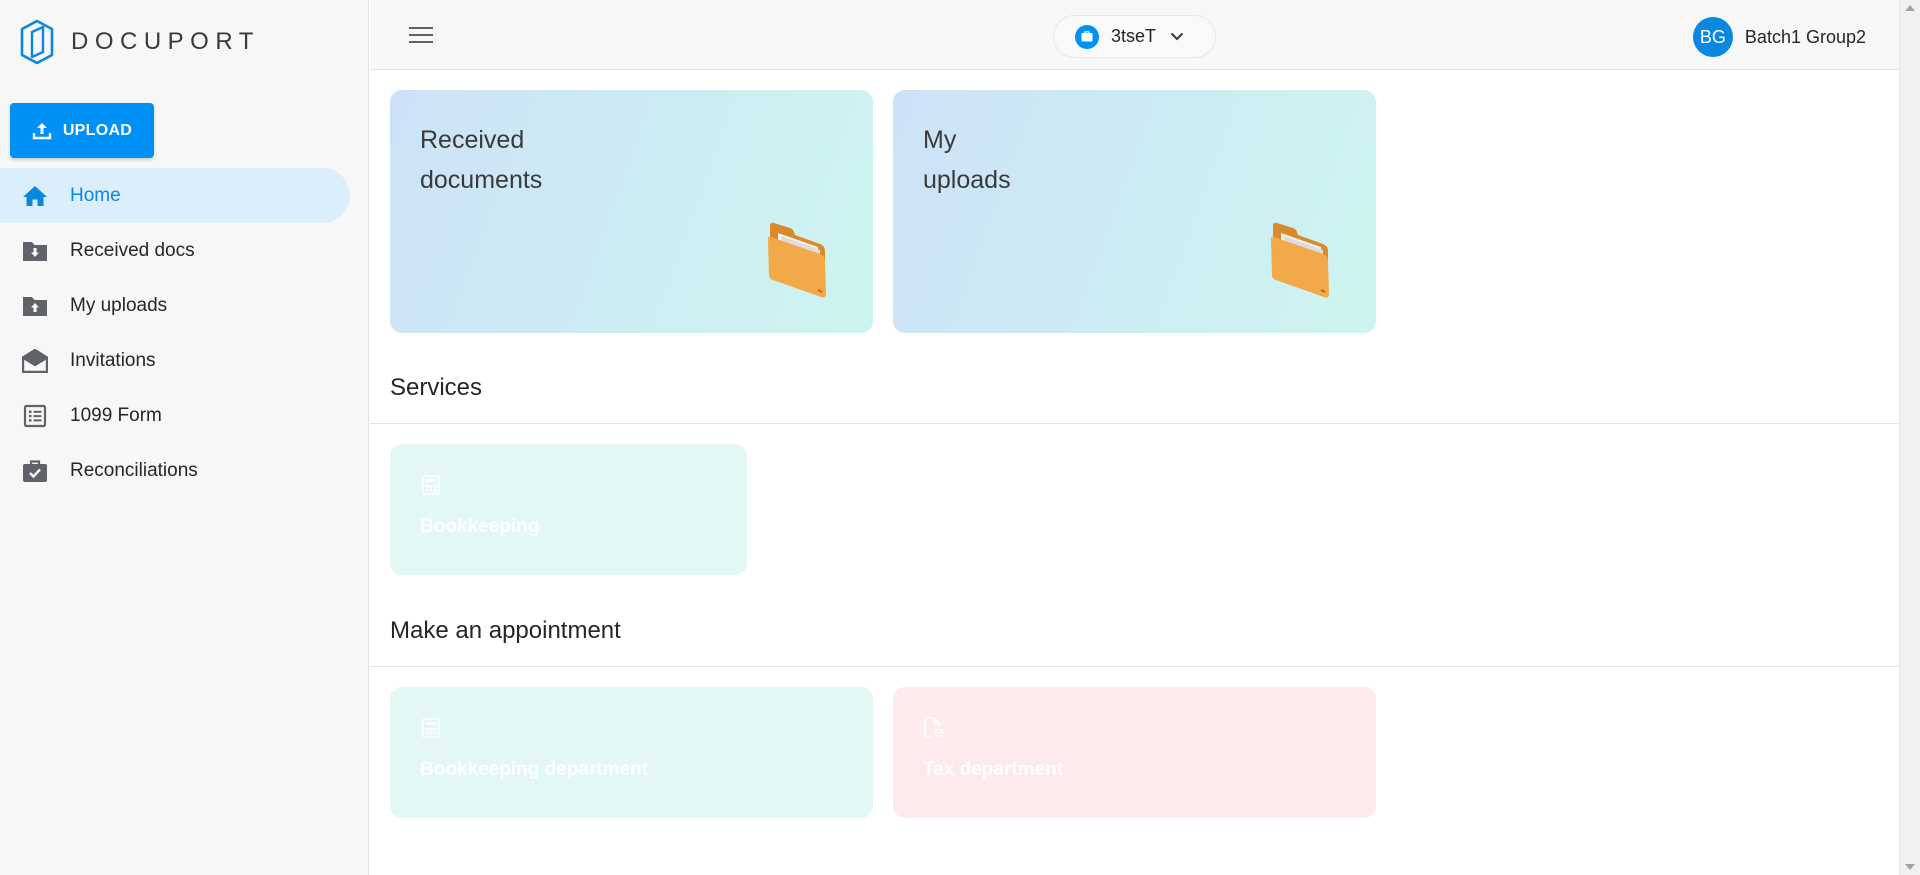 The height and width of the screenshot is (875, 1920). What do you see at coordinates (631, 211) in the screenshot?
I see `received-documents-card: Received documents` at bounding box center [631, 211].